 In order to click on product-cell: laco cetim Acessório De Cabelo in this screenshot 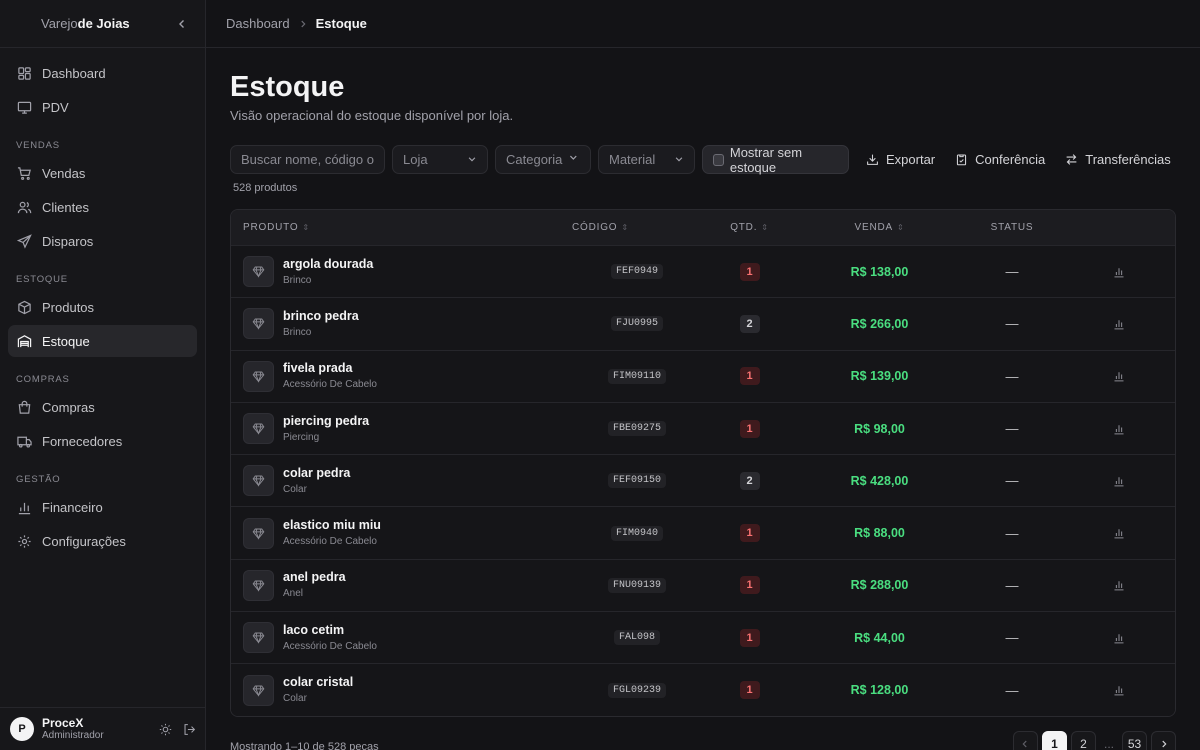, I will do `click(401, 638)`.